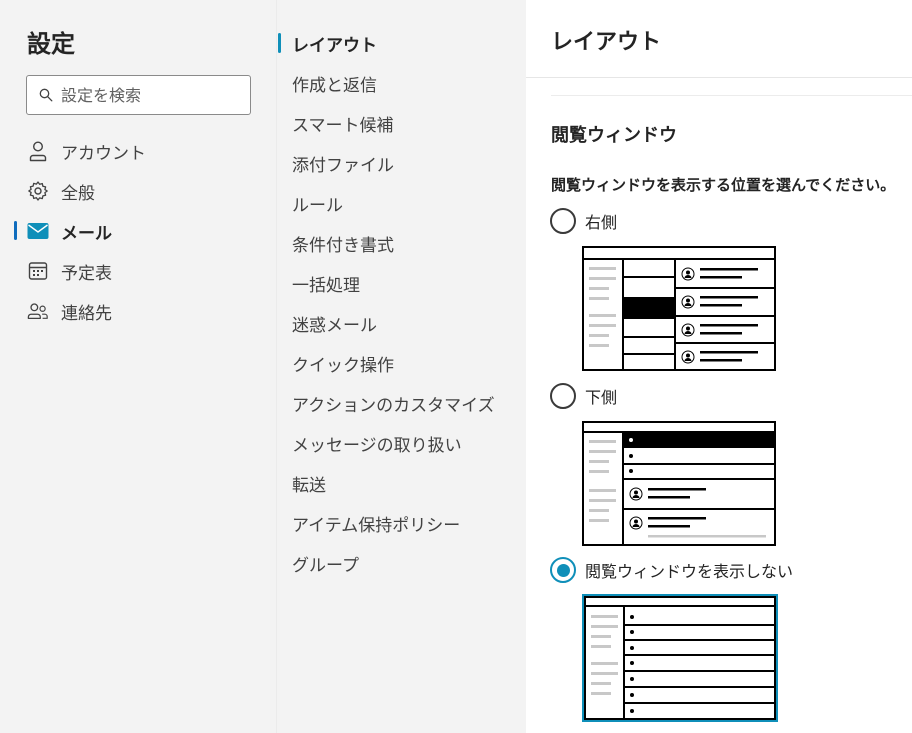 Image resolution: width=912 pixels, height=733 pixels. Describe the element at coordinates (563, 396) in the screenshot. I see `reading-pane-bottom-radio` at that location.